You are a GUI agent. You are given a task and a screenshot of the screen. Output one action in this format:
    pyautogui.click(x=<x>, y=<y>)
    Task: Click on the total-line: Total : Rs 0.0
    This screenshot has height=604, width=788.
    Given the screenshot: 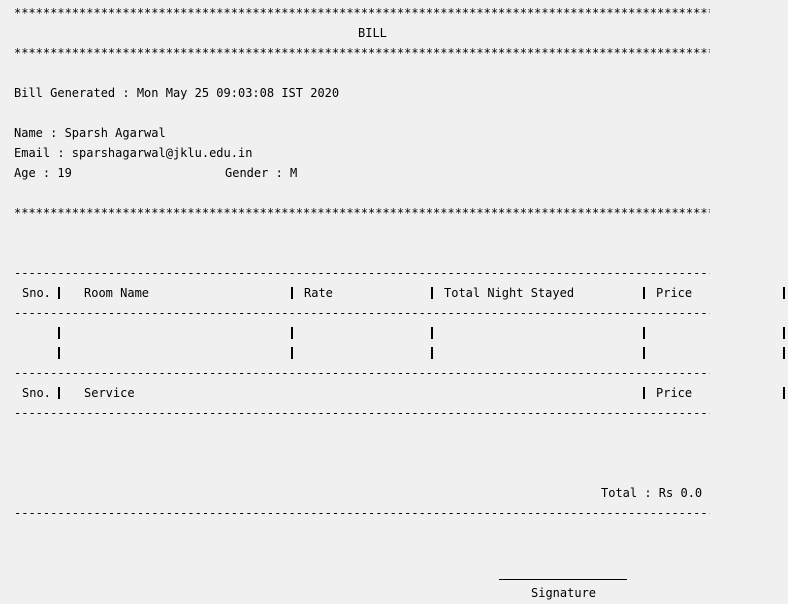 What is the action you would take?
    pyautogui.click(x=651, y=493)
    